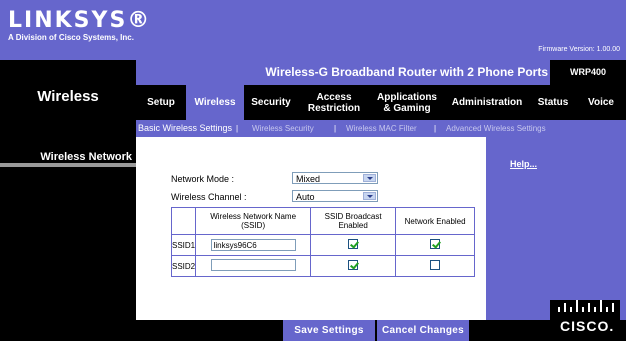 The height and width of the screenshot is (341, 626). Describe the element at coordinates (435, 221) in the screenshot. I see `table-header-cell: Network Enabled` at that location.